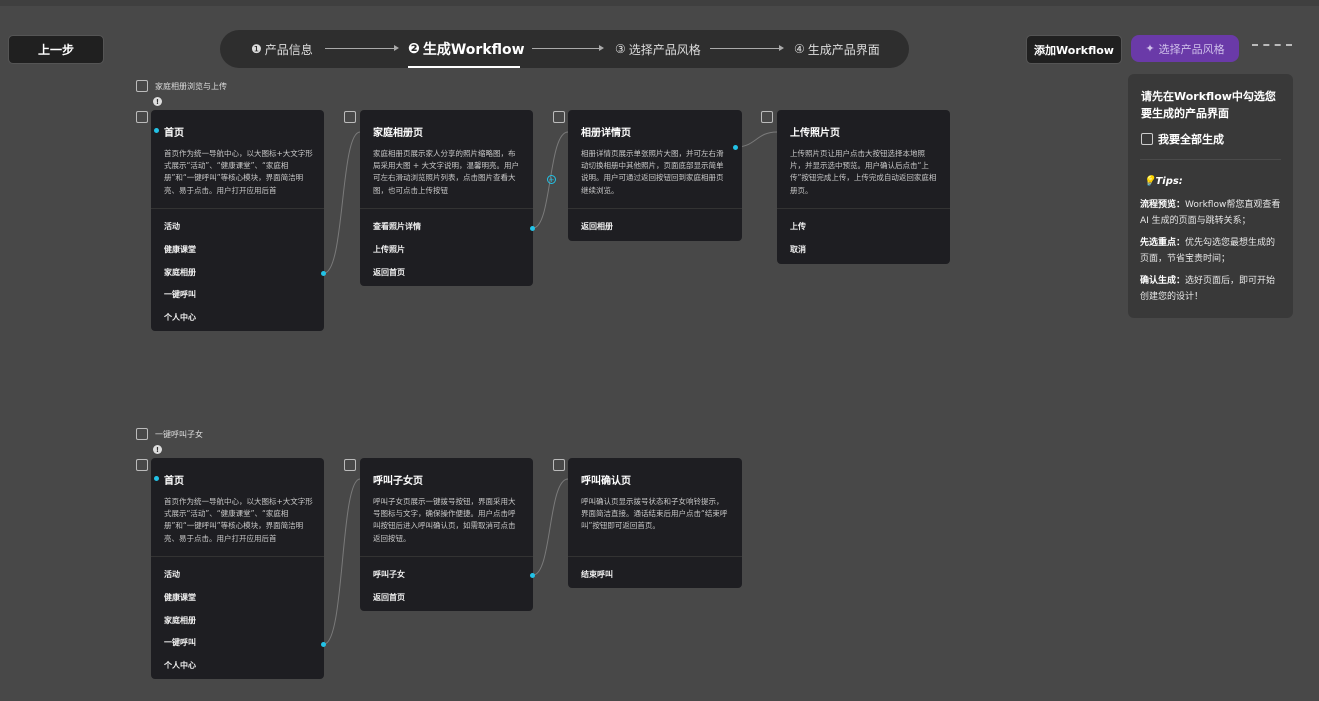  I want to click on card-title: 呼叫确认页, so click(606, 481).